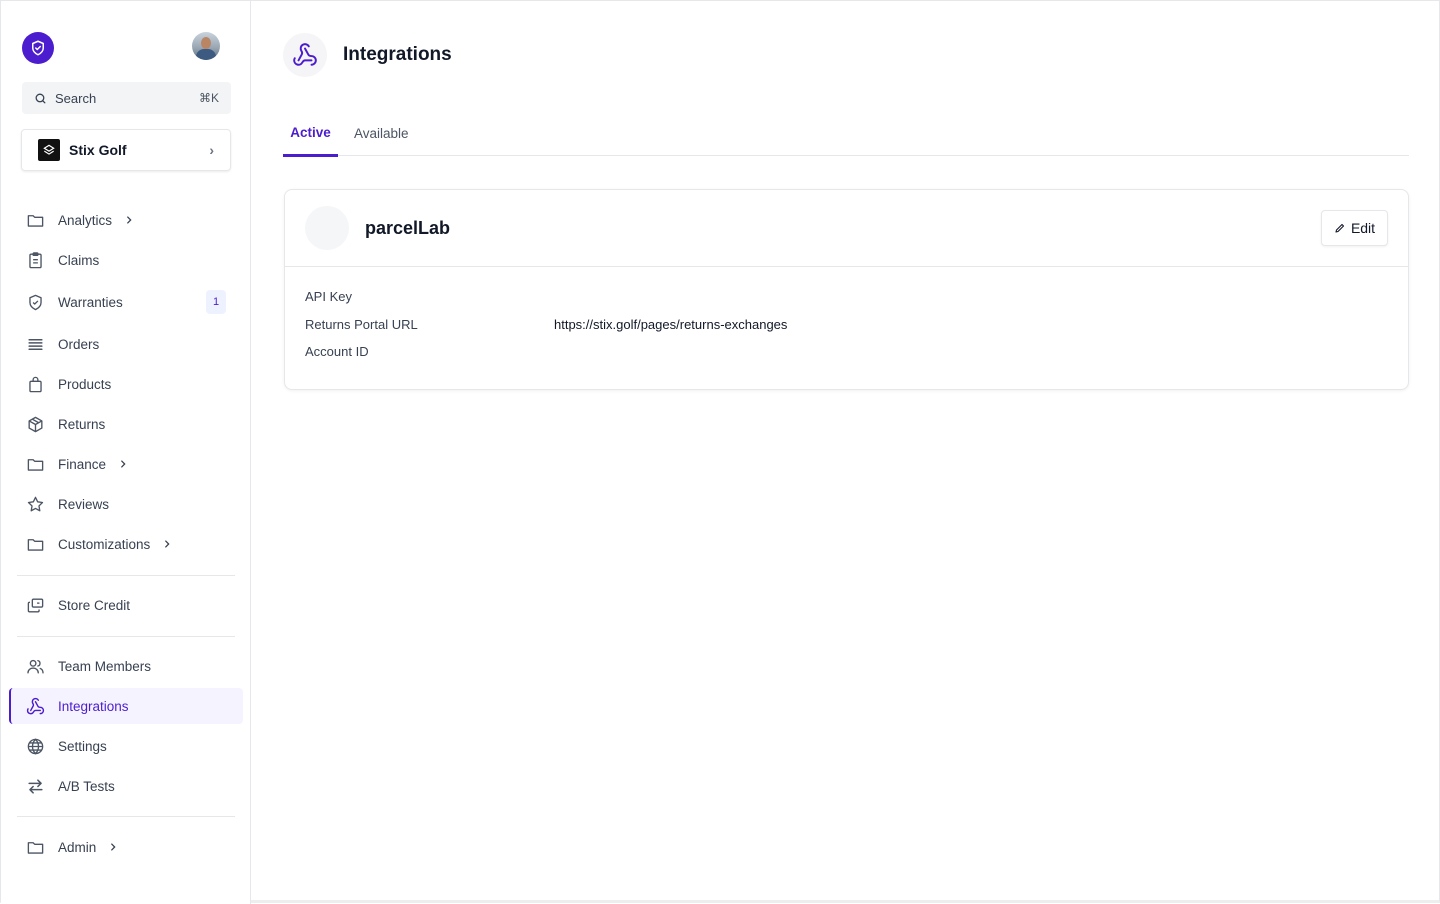 The image size is (1440, 904). Describe the element at coordinates (361, 324) in the screenshot. I see `returns-portal-url-label: Returns Portal URL` at that location.